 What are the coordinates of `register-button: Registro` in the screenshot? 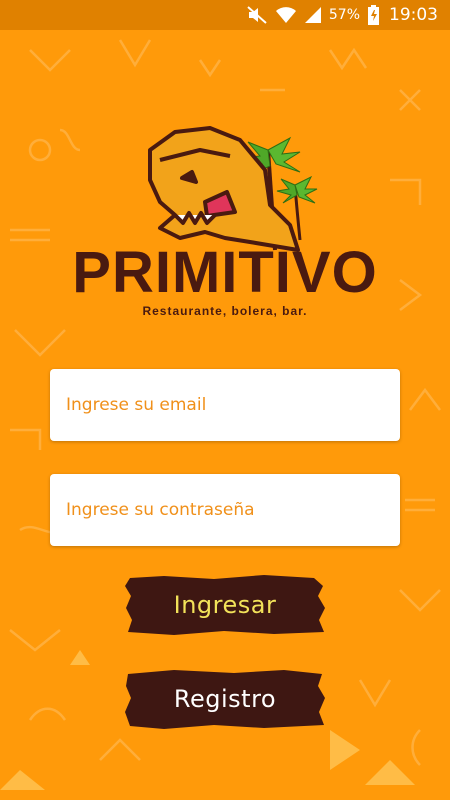 It's located at (225, 699).